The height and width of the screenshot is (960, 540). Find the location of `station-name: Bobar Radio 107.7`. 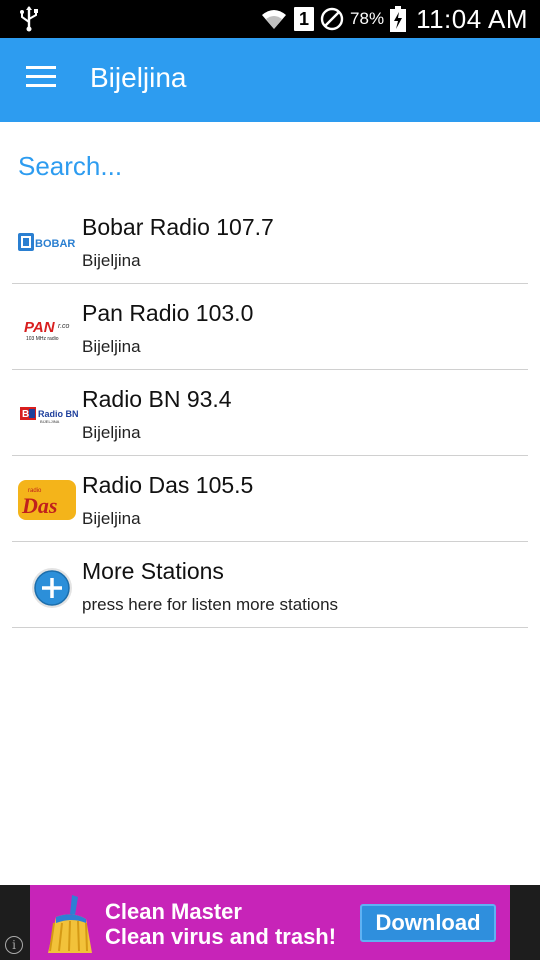

station-name: Bobar Radio 107.7 is located at coordinates (178, 227).